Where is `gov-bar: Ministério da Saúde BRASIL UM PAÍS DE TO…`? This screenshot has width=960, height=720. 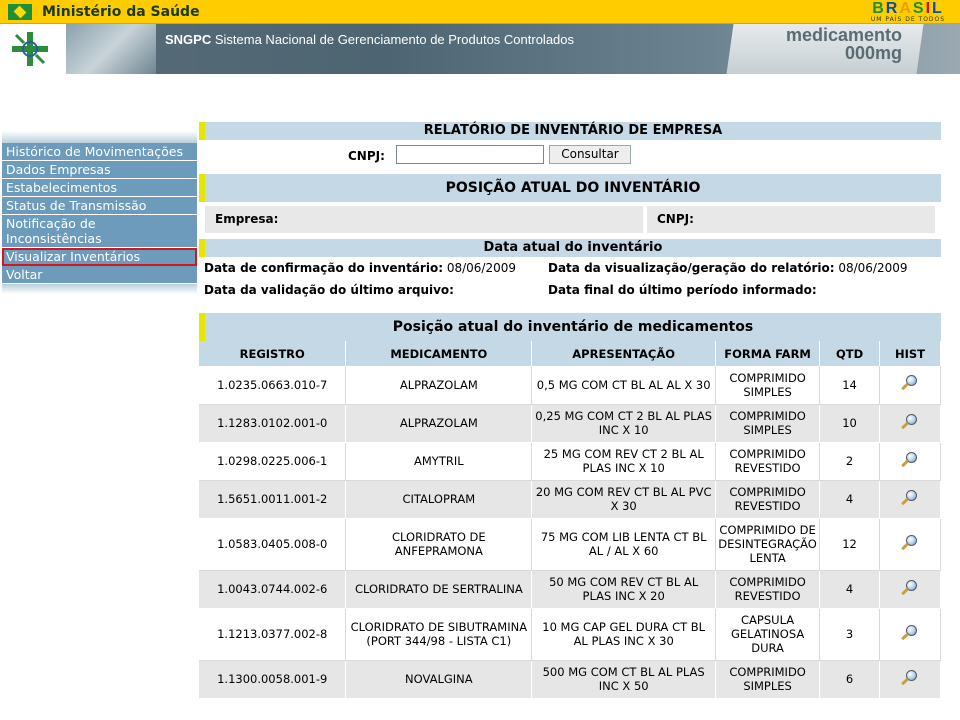 gov-bar: Ministério da Saúde BRASIL UM PAÍS DE TO… is located at coordinates (480, 12).